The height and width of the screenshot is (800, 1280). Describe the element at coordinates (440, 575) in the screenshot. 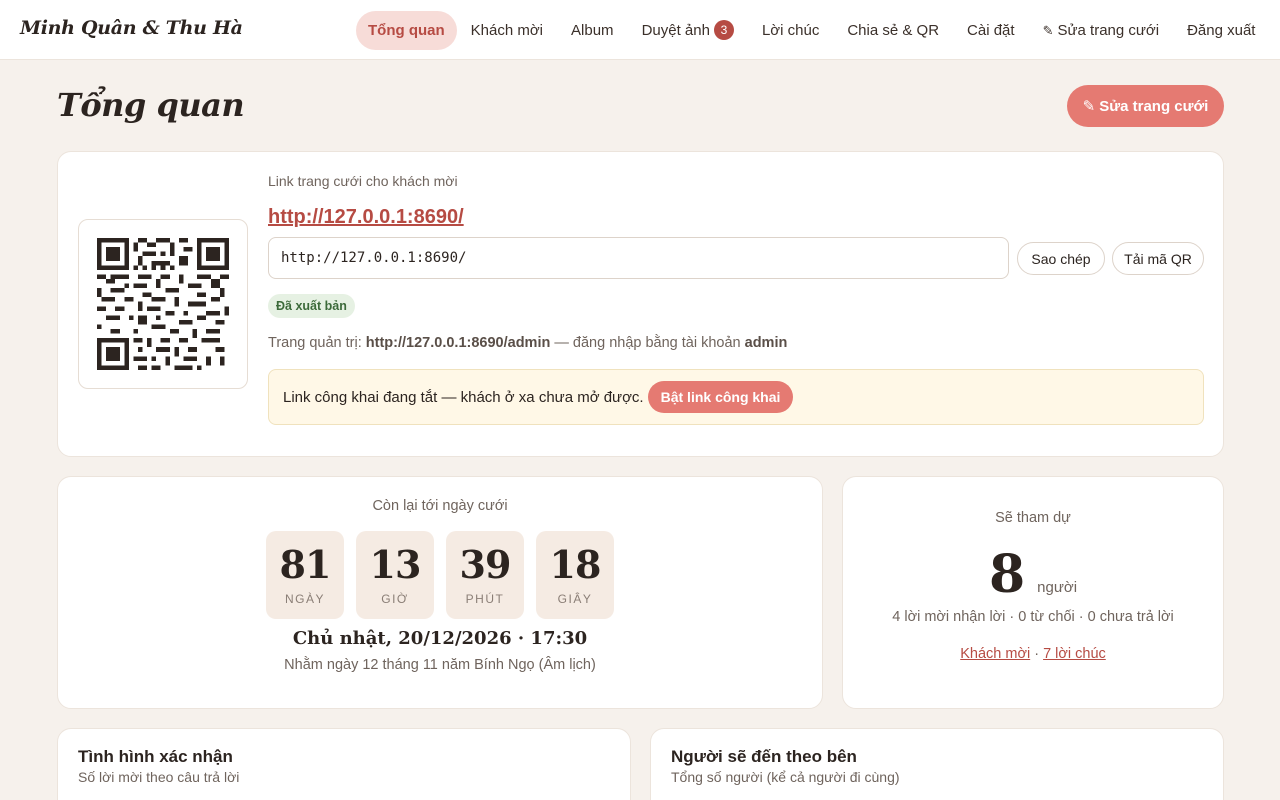

I see `countdown-boxes: 81 NGÀY 13 GIỜ 39 PHÚT 18 GIÂY` at that location.